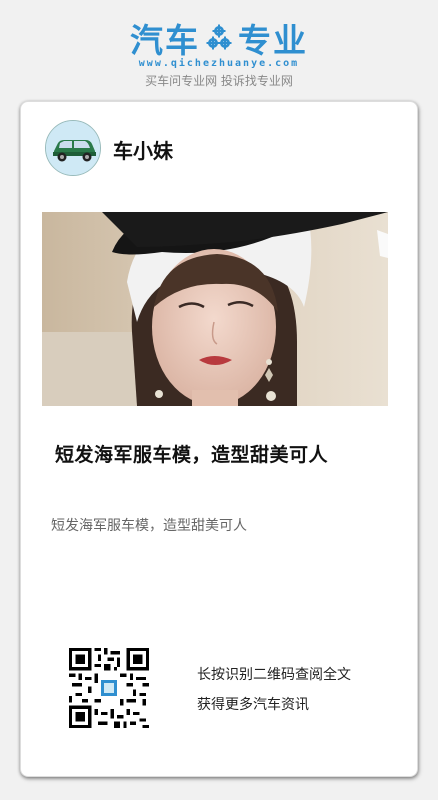  Describe the element at coordinates (73, 148) in the screenshot. I see `car-icon` at that location.